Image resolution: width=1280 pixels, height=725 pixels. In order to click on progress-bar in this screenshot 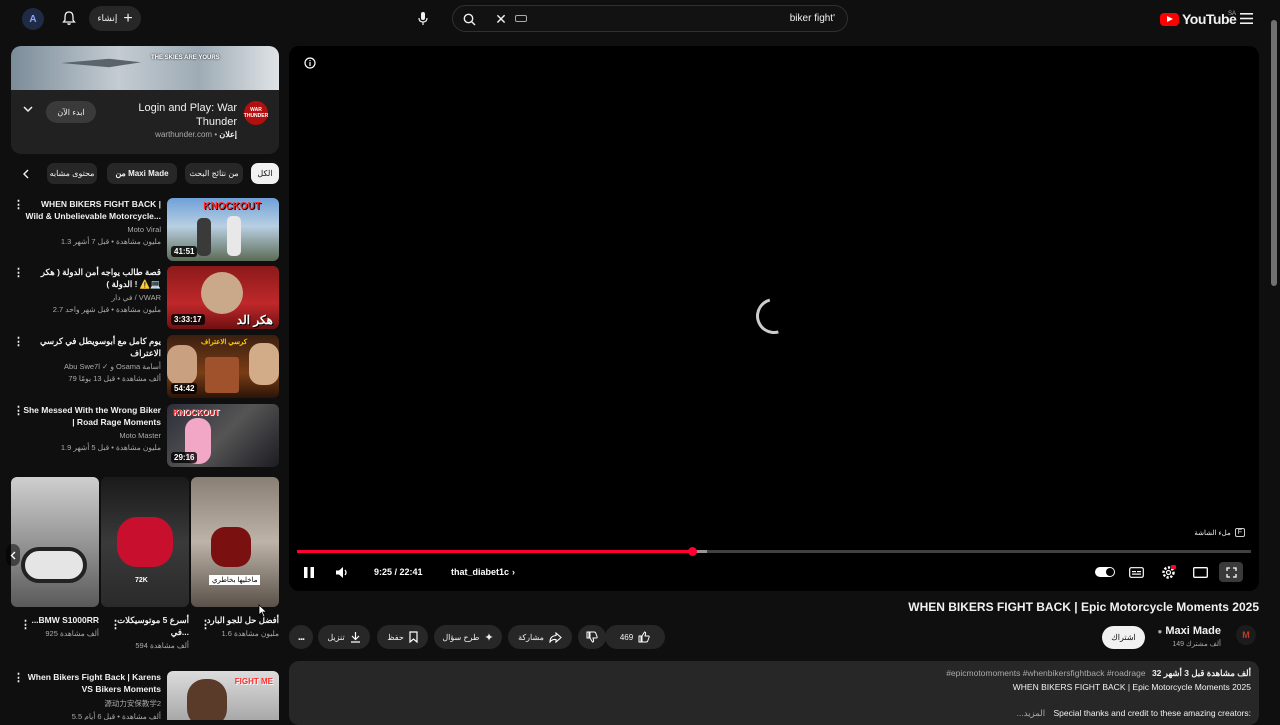, I will do `click(774, 551)`.